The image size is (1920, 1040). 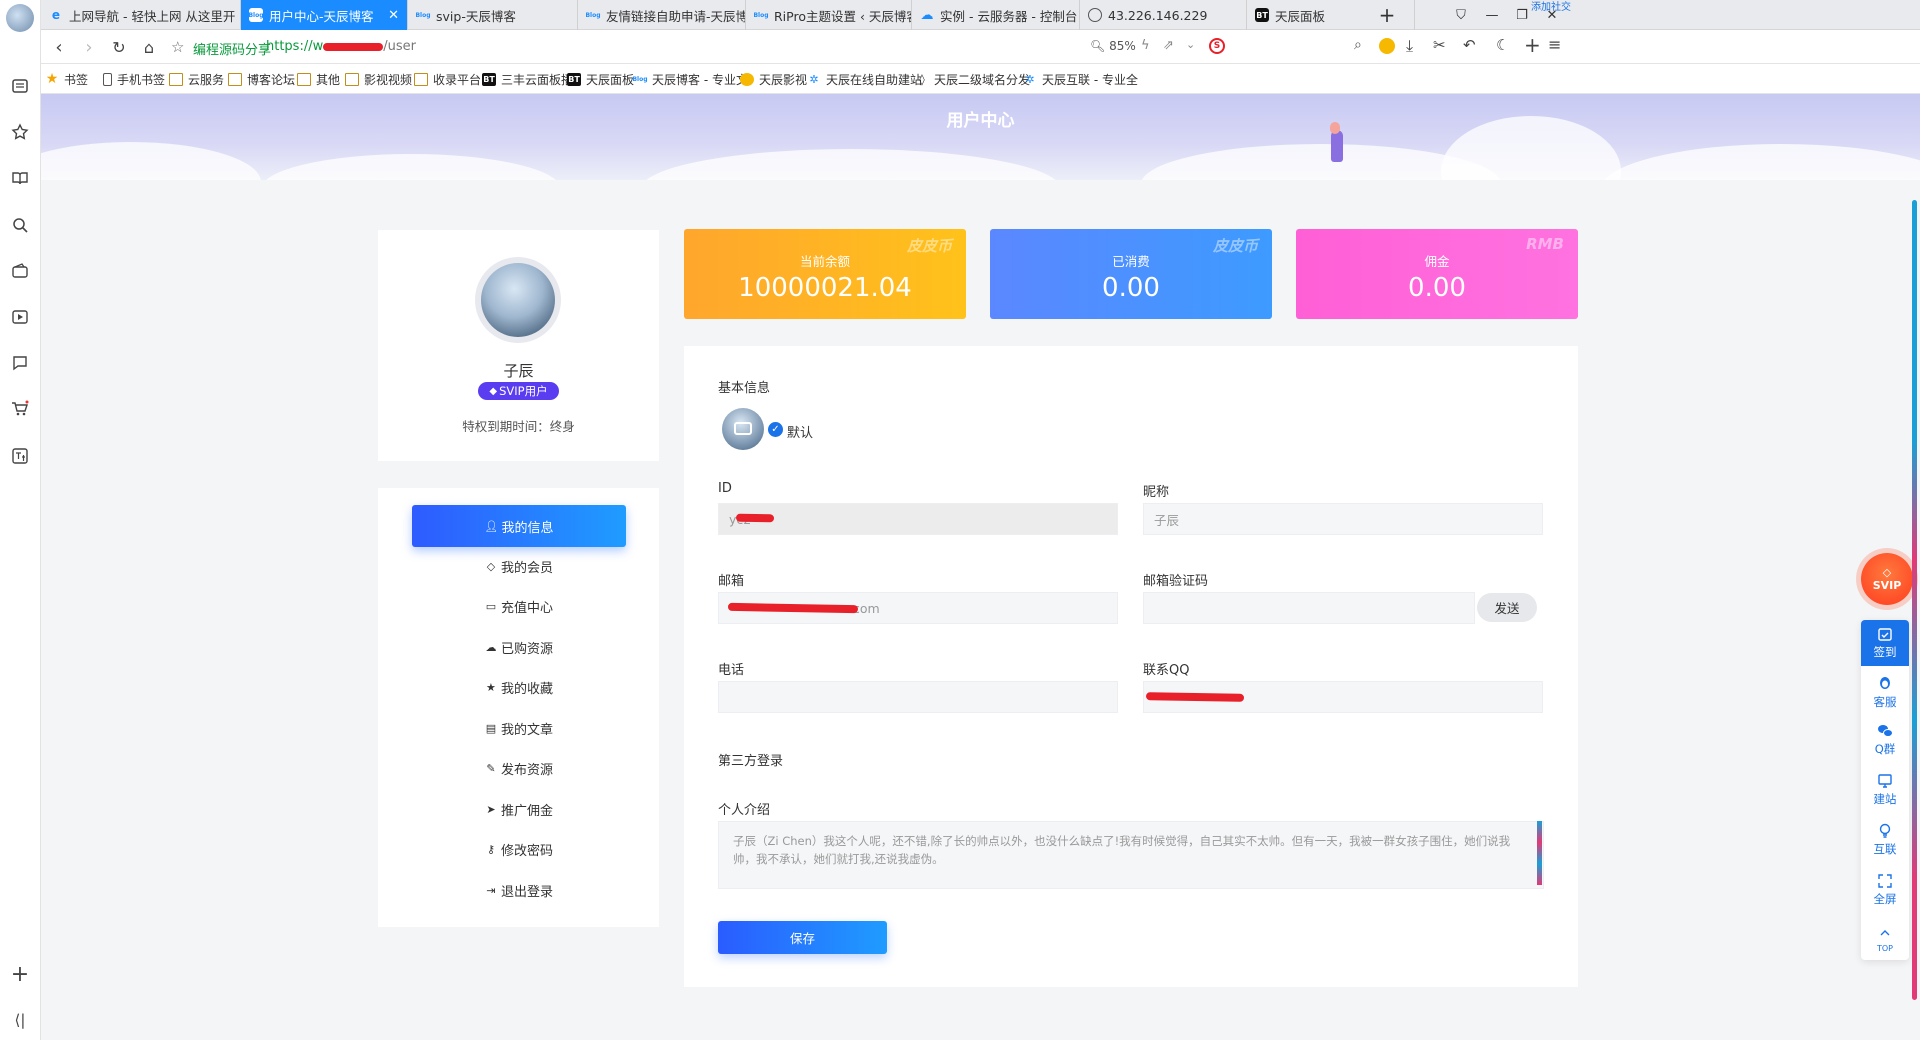 I want to click on avatar-upload, so click(x=743, y=429).